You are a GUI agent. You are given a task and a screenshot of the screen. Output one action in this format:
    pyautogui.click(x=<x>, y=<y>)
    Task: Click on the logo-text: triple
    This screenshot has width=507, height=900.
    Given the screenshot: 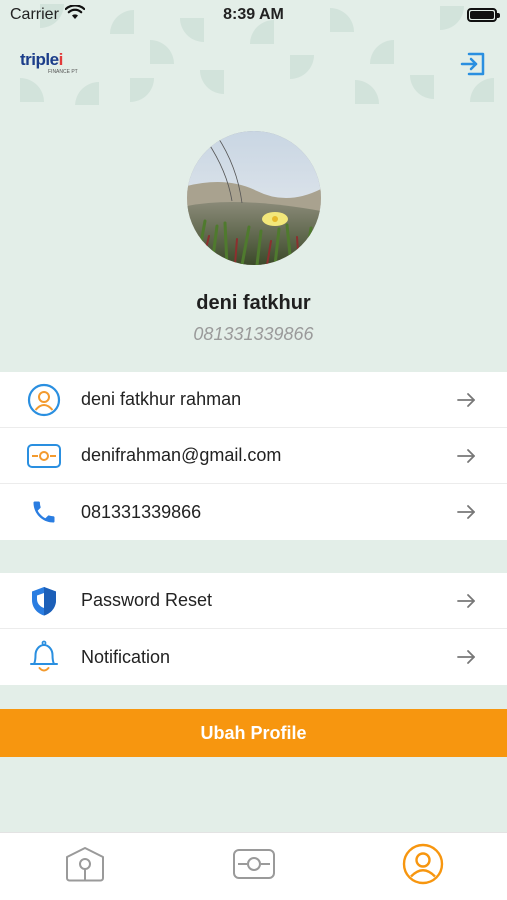 What is the action you would take?
    pyautogui.click(x=39, y=59)
    